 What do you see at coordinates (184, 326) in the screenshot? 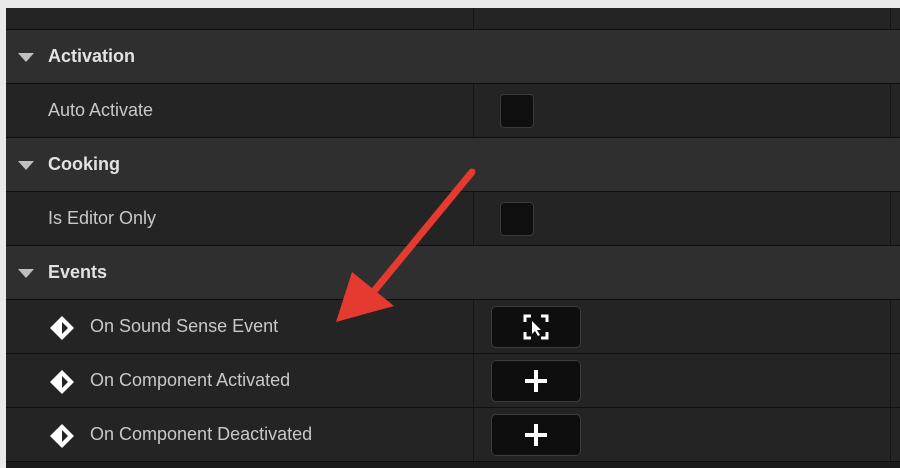
I see `event-label: On Sound Sense Event` at bounding box center [184, 326].